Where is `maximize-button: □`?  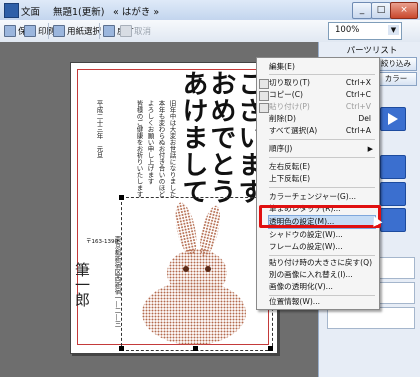 maximize-button: □ is located at coordinates (381, 10).